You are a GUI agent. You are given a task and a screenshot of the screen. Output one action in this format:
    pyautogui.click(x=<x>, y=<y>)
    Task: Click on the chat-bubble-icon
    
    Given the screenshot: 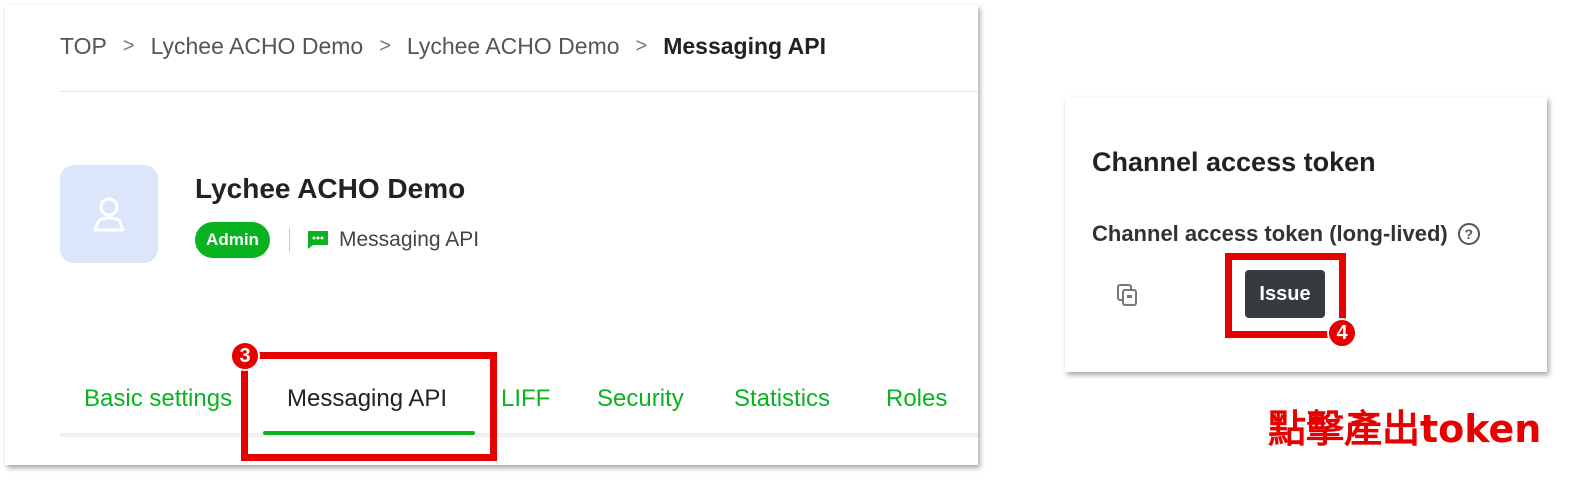 What is the action you would take?
    pyautogui.click(x=318, y=240)
    